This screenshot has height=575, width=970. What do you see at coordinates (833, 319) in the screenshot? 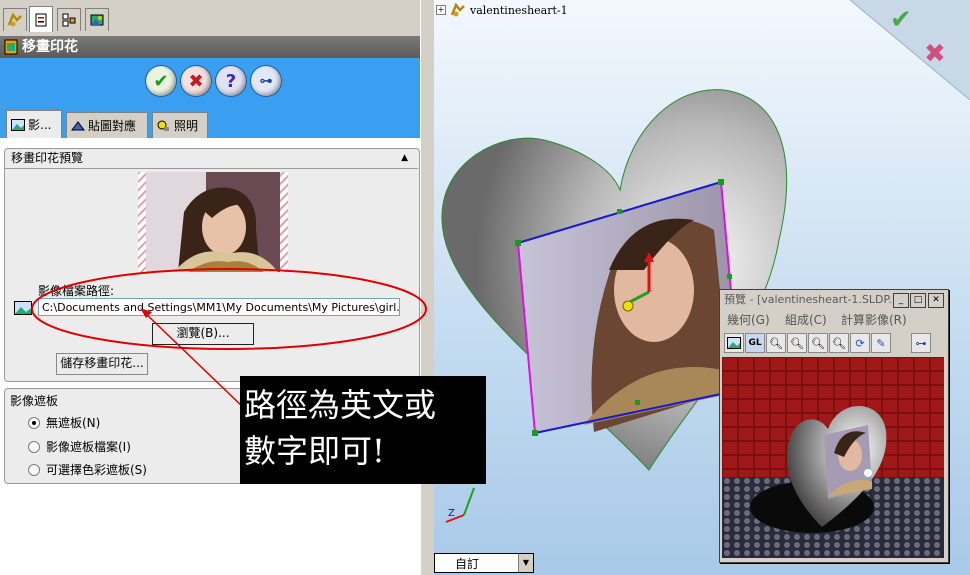
I see `preview-menu-bar: 幾何(G) 組成(C) 計算影像(R)` at bounding box center [833, 319].